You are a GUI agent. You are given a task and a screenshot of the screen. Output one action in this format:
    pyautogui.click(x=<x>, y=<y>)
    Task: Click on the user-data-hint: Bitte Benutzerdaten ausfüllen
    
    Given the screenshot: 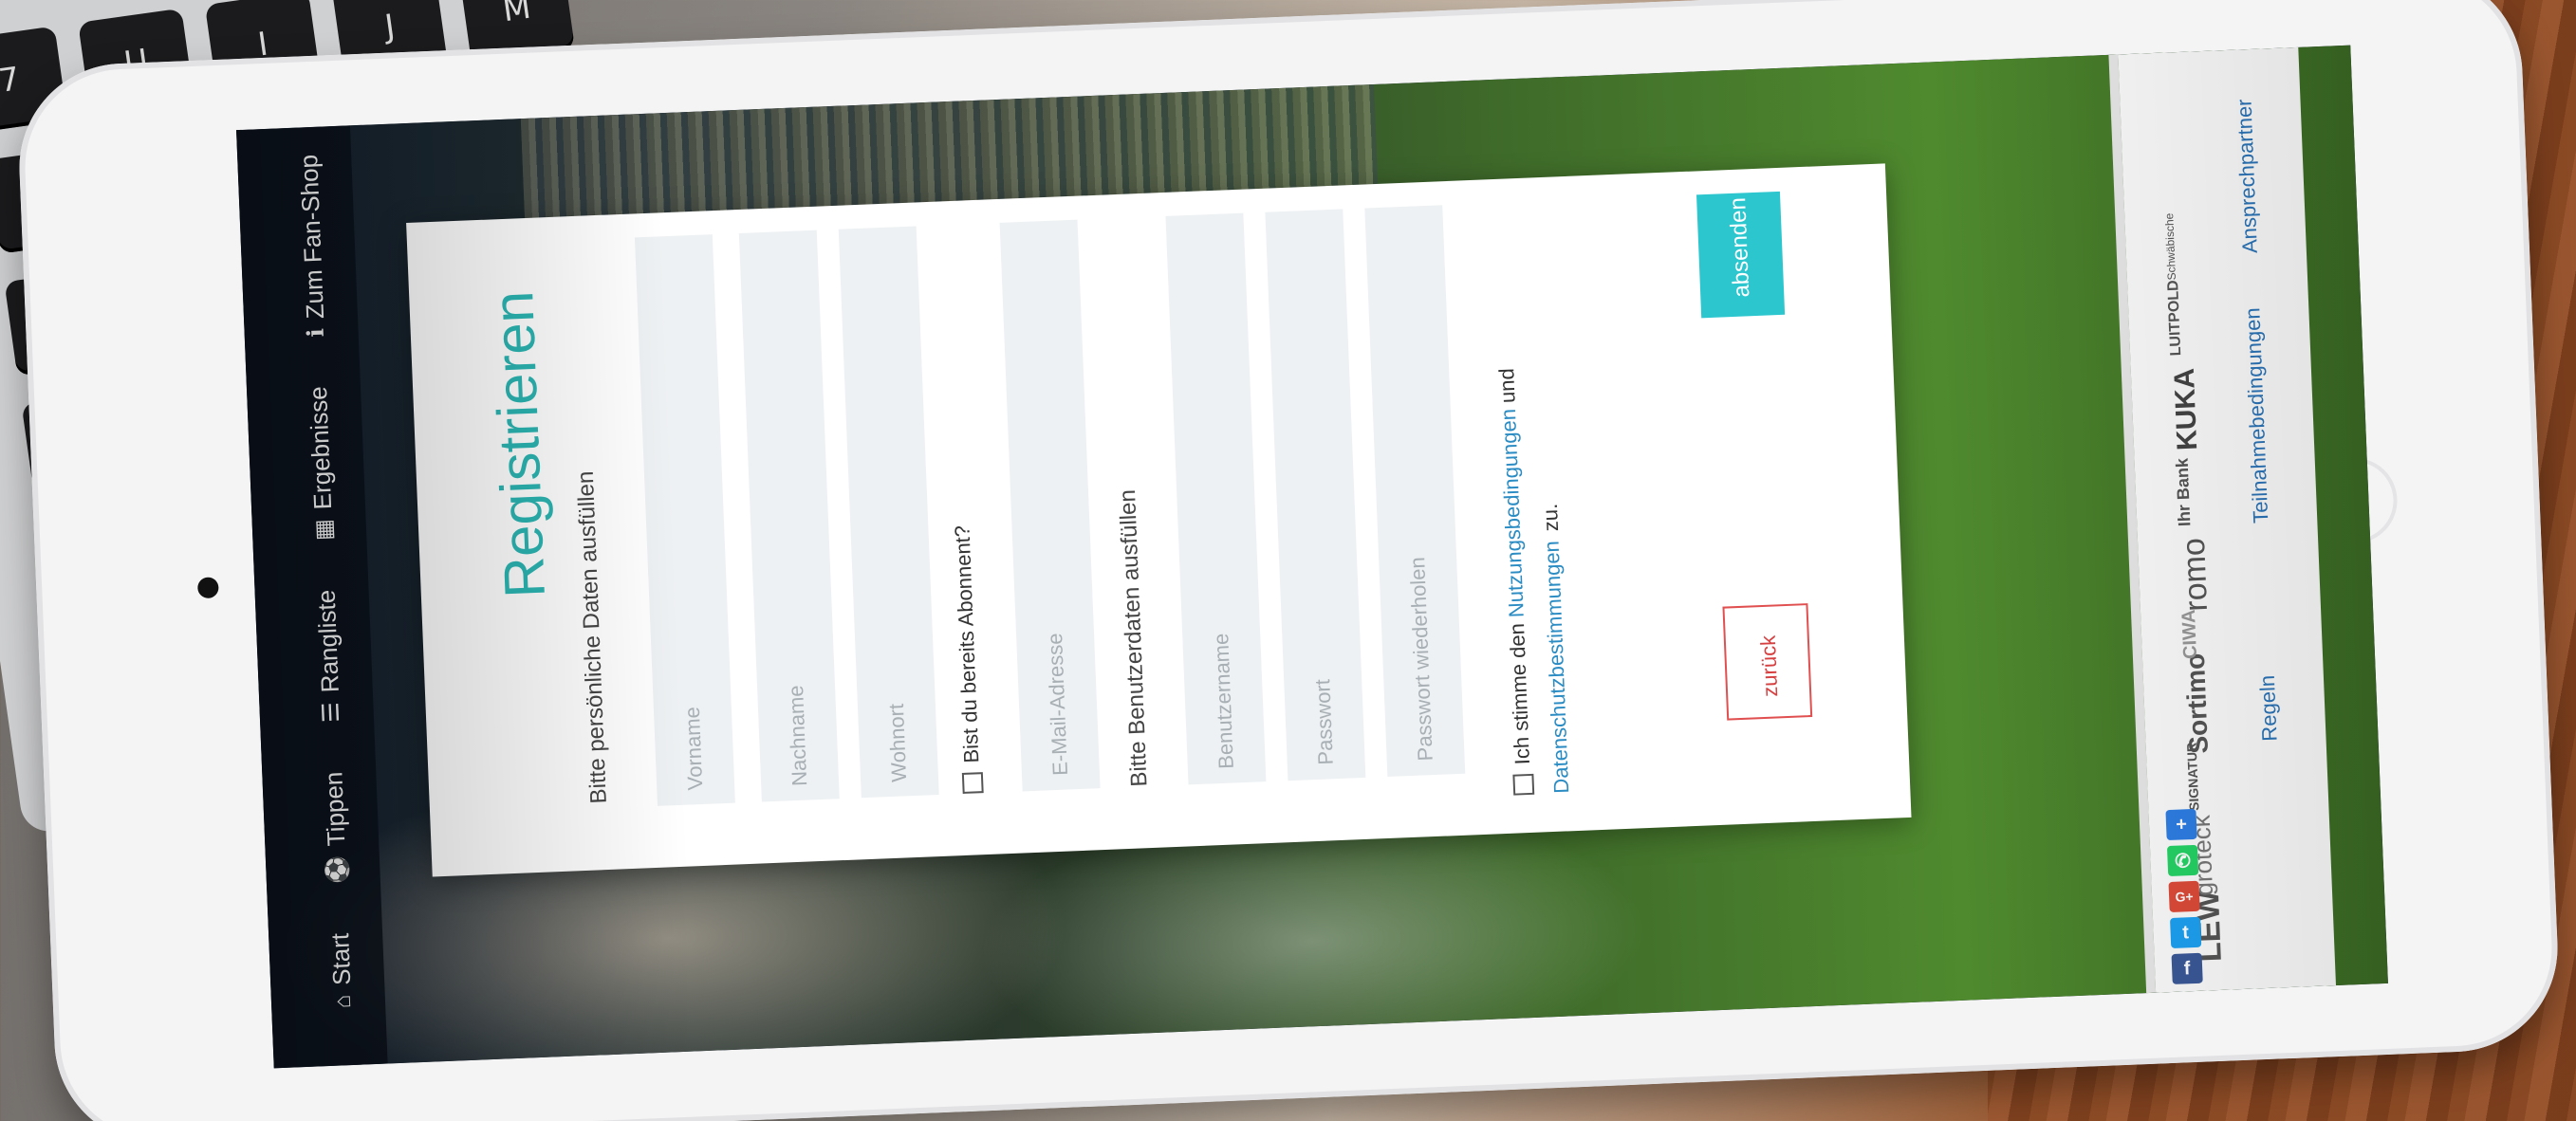 What is the action you would take?
    pyautogui.click(x=1133, y=638)
    